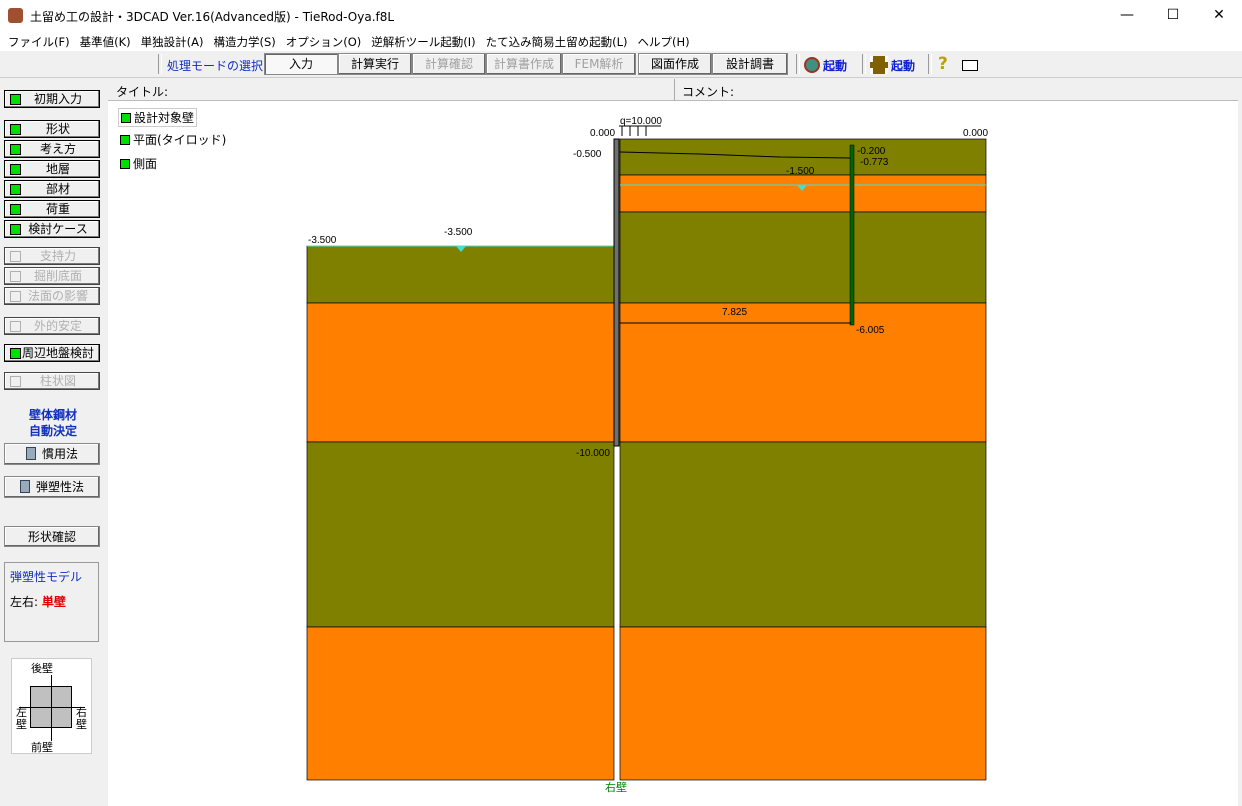  Describe the element at coordinates (975, 133) in the screenshot. I see `right-top-level: 0.000` at that location.